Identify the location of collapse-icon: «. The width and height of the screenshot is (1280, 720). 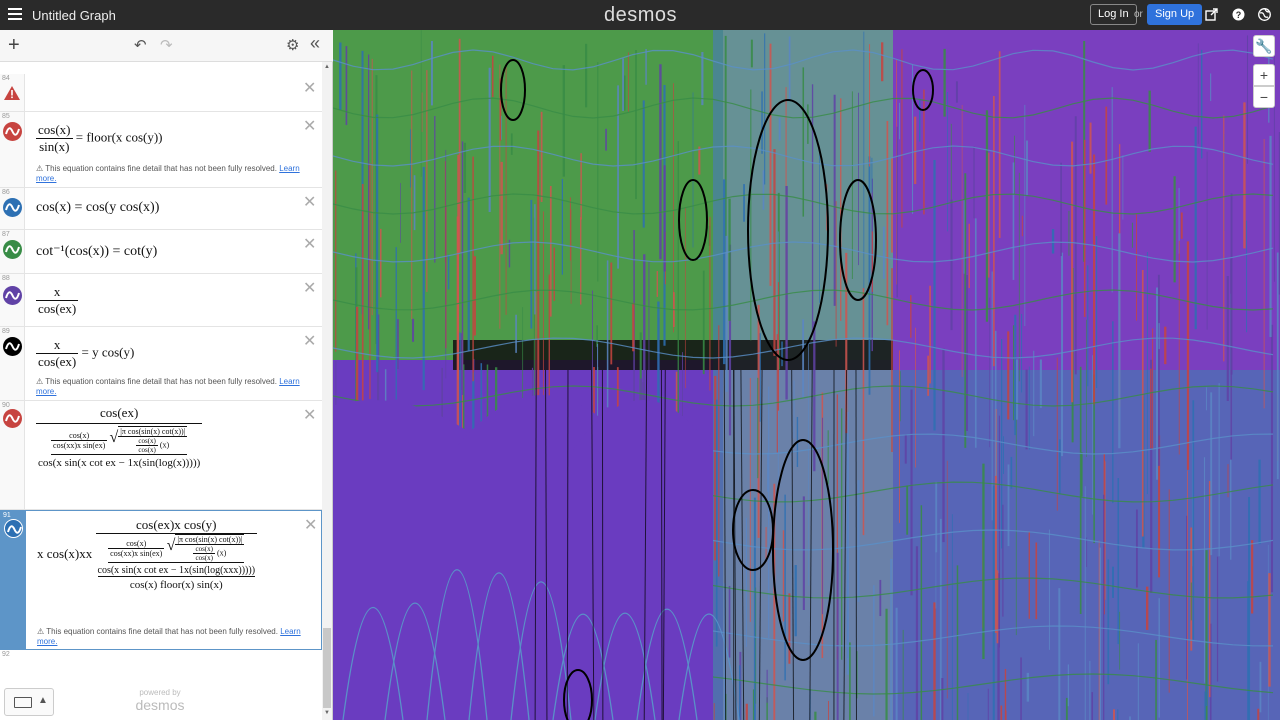
(315, 43).